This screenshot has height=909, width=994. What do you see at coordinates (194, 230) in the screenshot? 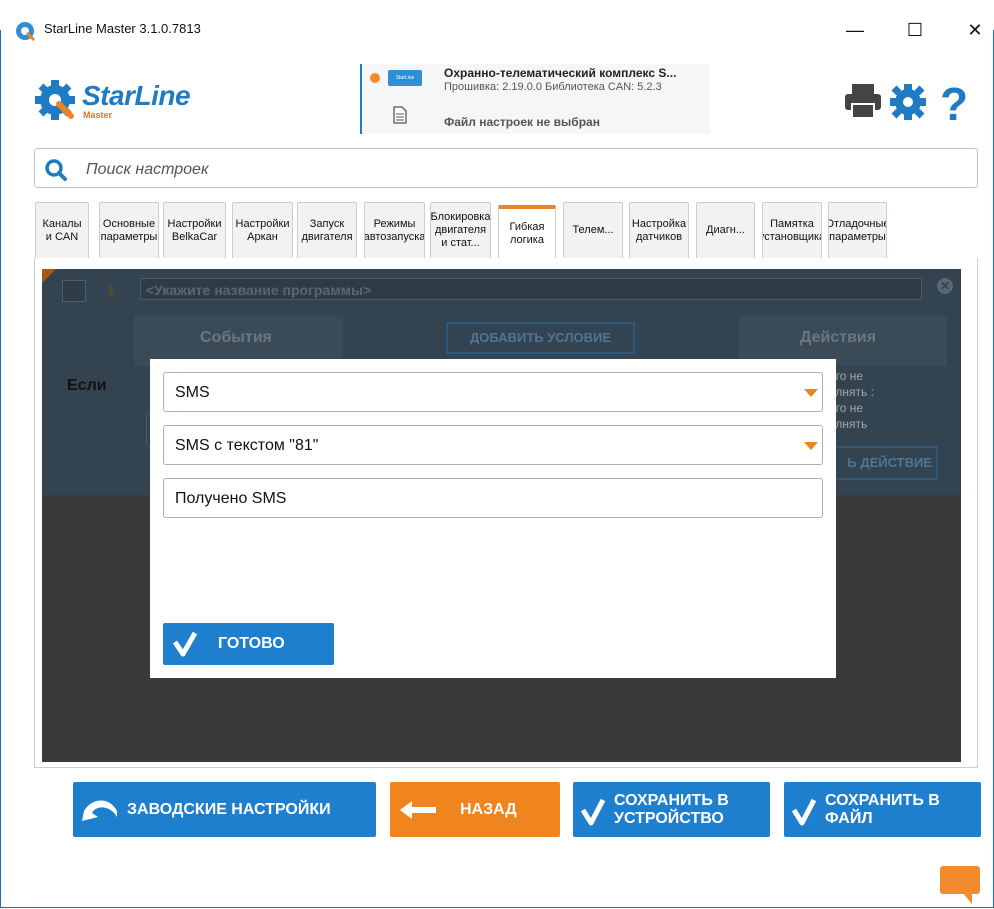
I see `tab-belkacar: Настройки BelkaCar` at bounding box center [194, 230].